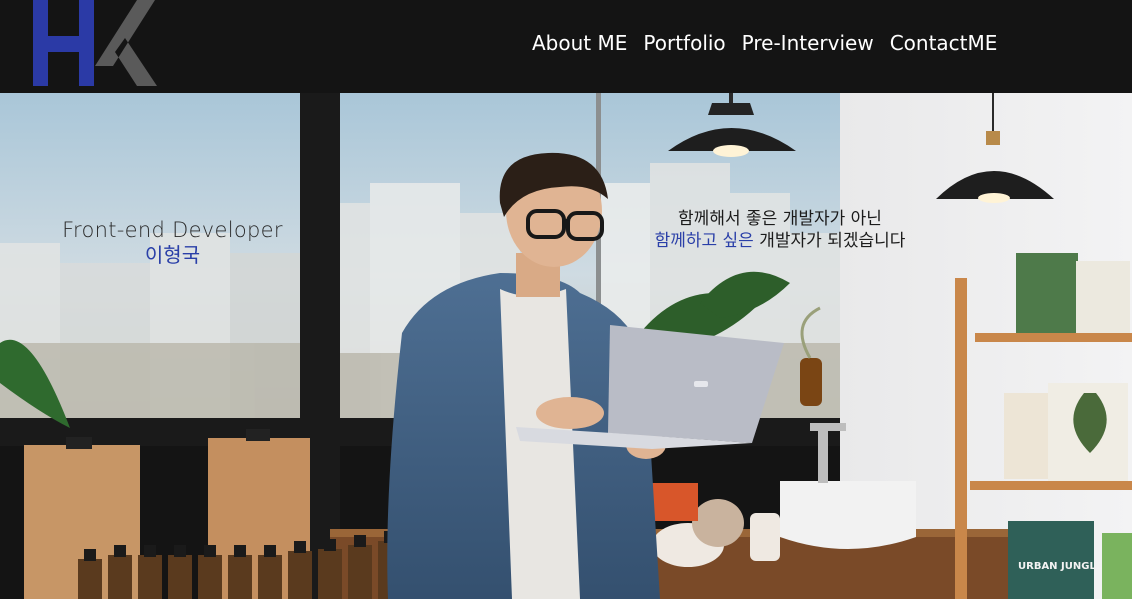 The width and height of the screenshot is (1132, 599). What do you see at coordinates (63, 43) in the screenshot?
I see `logo-letter-h` at bounding box center [63, 43].